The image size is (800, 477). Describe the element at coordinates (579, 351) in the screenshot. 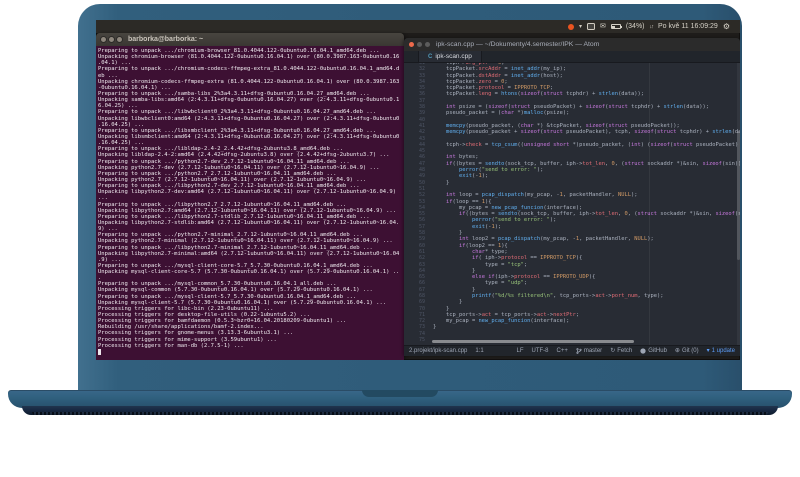

I see `git-branch-icon` at that location.